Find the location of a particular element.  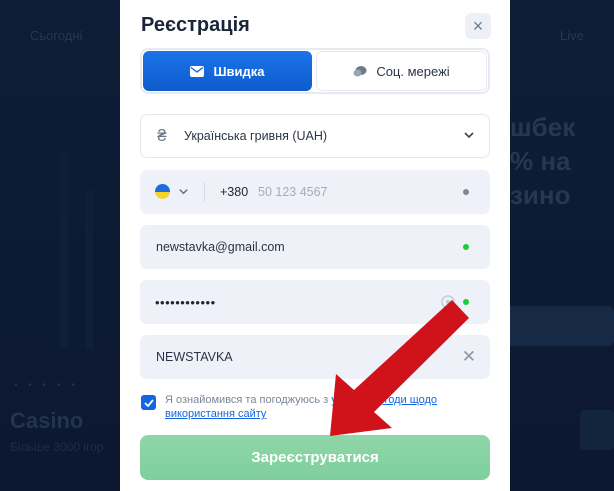

tab-quick: Швидка is located at coordinates (227, 71).